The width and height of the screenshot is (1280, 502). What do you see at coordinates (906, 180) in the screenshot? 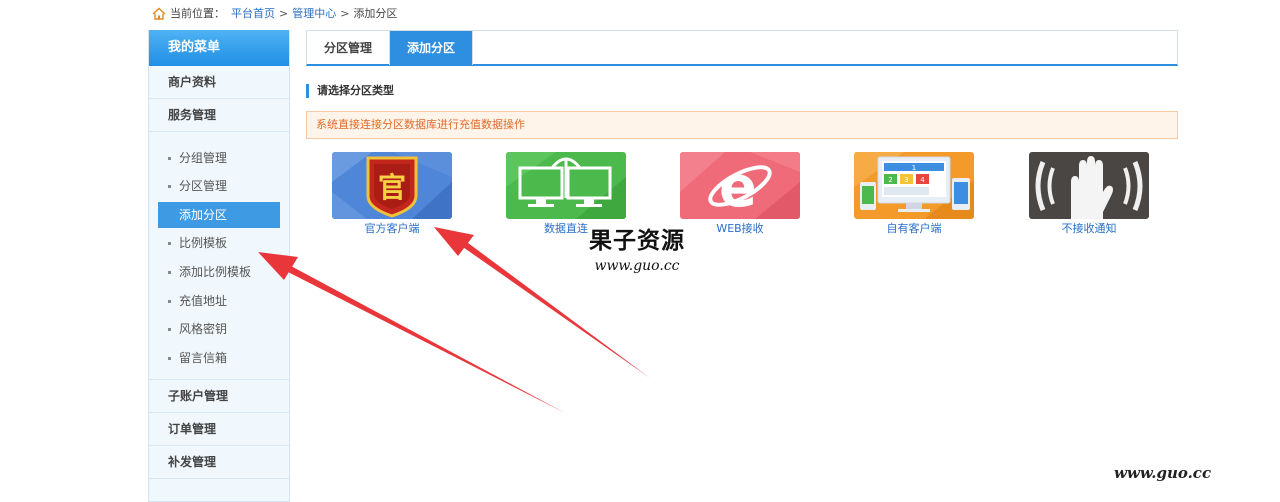
I see `type-digit: 3` at bounding box center [906, 180].